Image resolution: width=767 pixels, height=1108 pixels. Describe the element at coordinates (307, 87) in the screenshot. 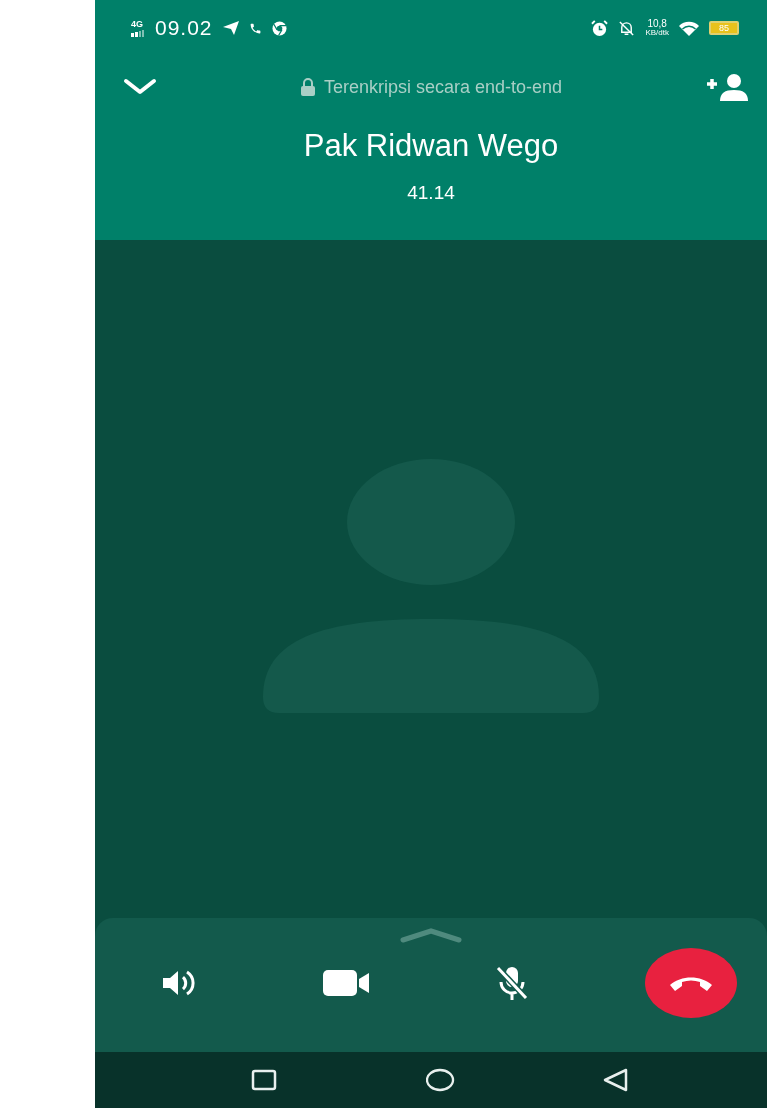

I see `lock-icon` at that location.